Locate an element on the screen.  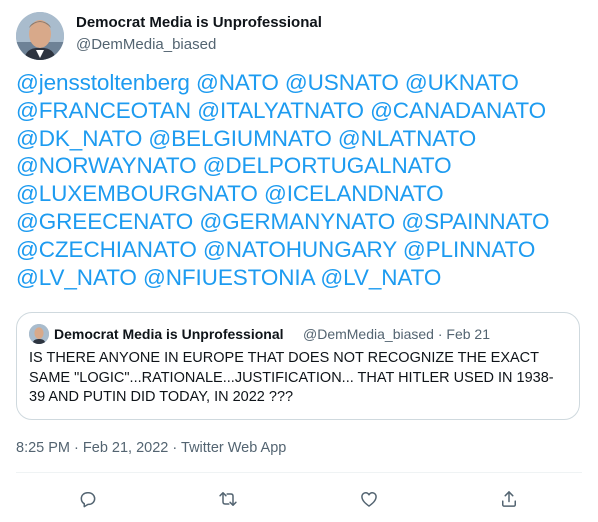
tweet-time: 8:25 PM is located at coordinates (43, 448).